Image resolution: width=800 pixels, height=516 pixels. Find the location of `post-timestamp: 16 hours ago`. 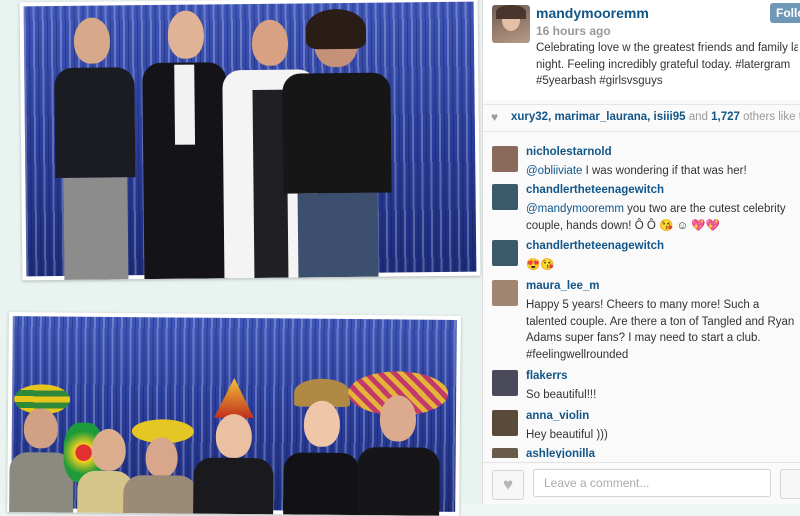

post-timestamp: 16 hours ago is located at coordinates (573, 31).